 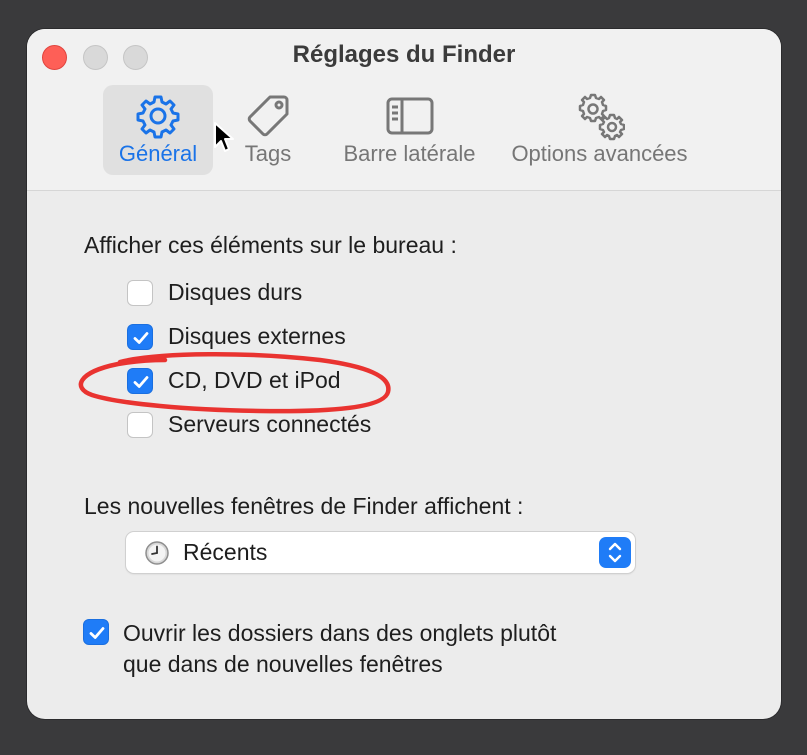 I want to click on external-disks-label: Disques externes, so click(x=257, y=336).